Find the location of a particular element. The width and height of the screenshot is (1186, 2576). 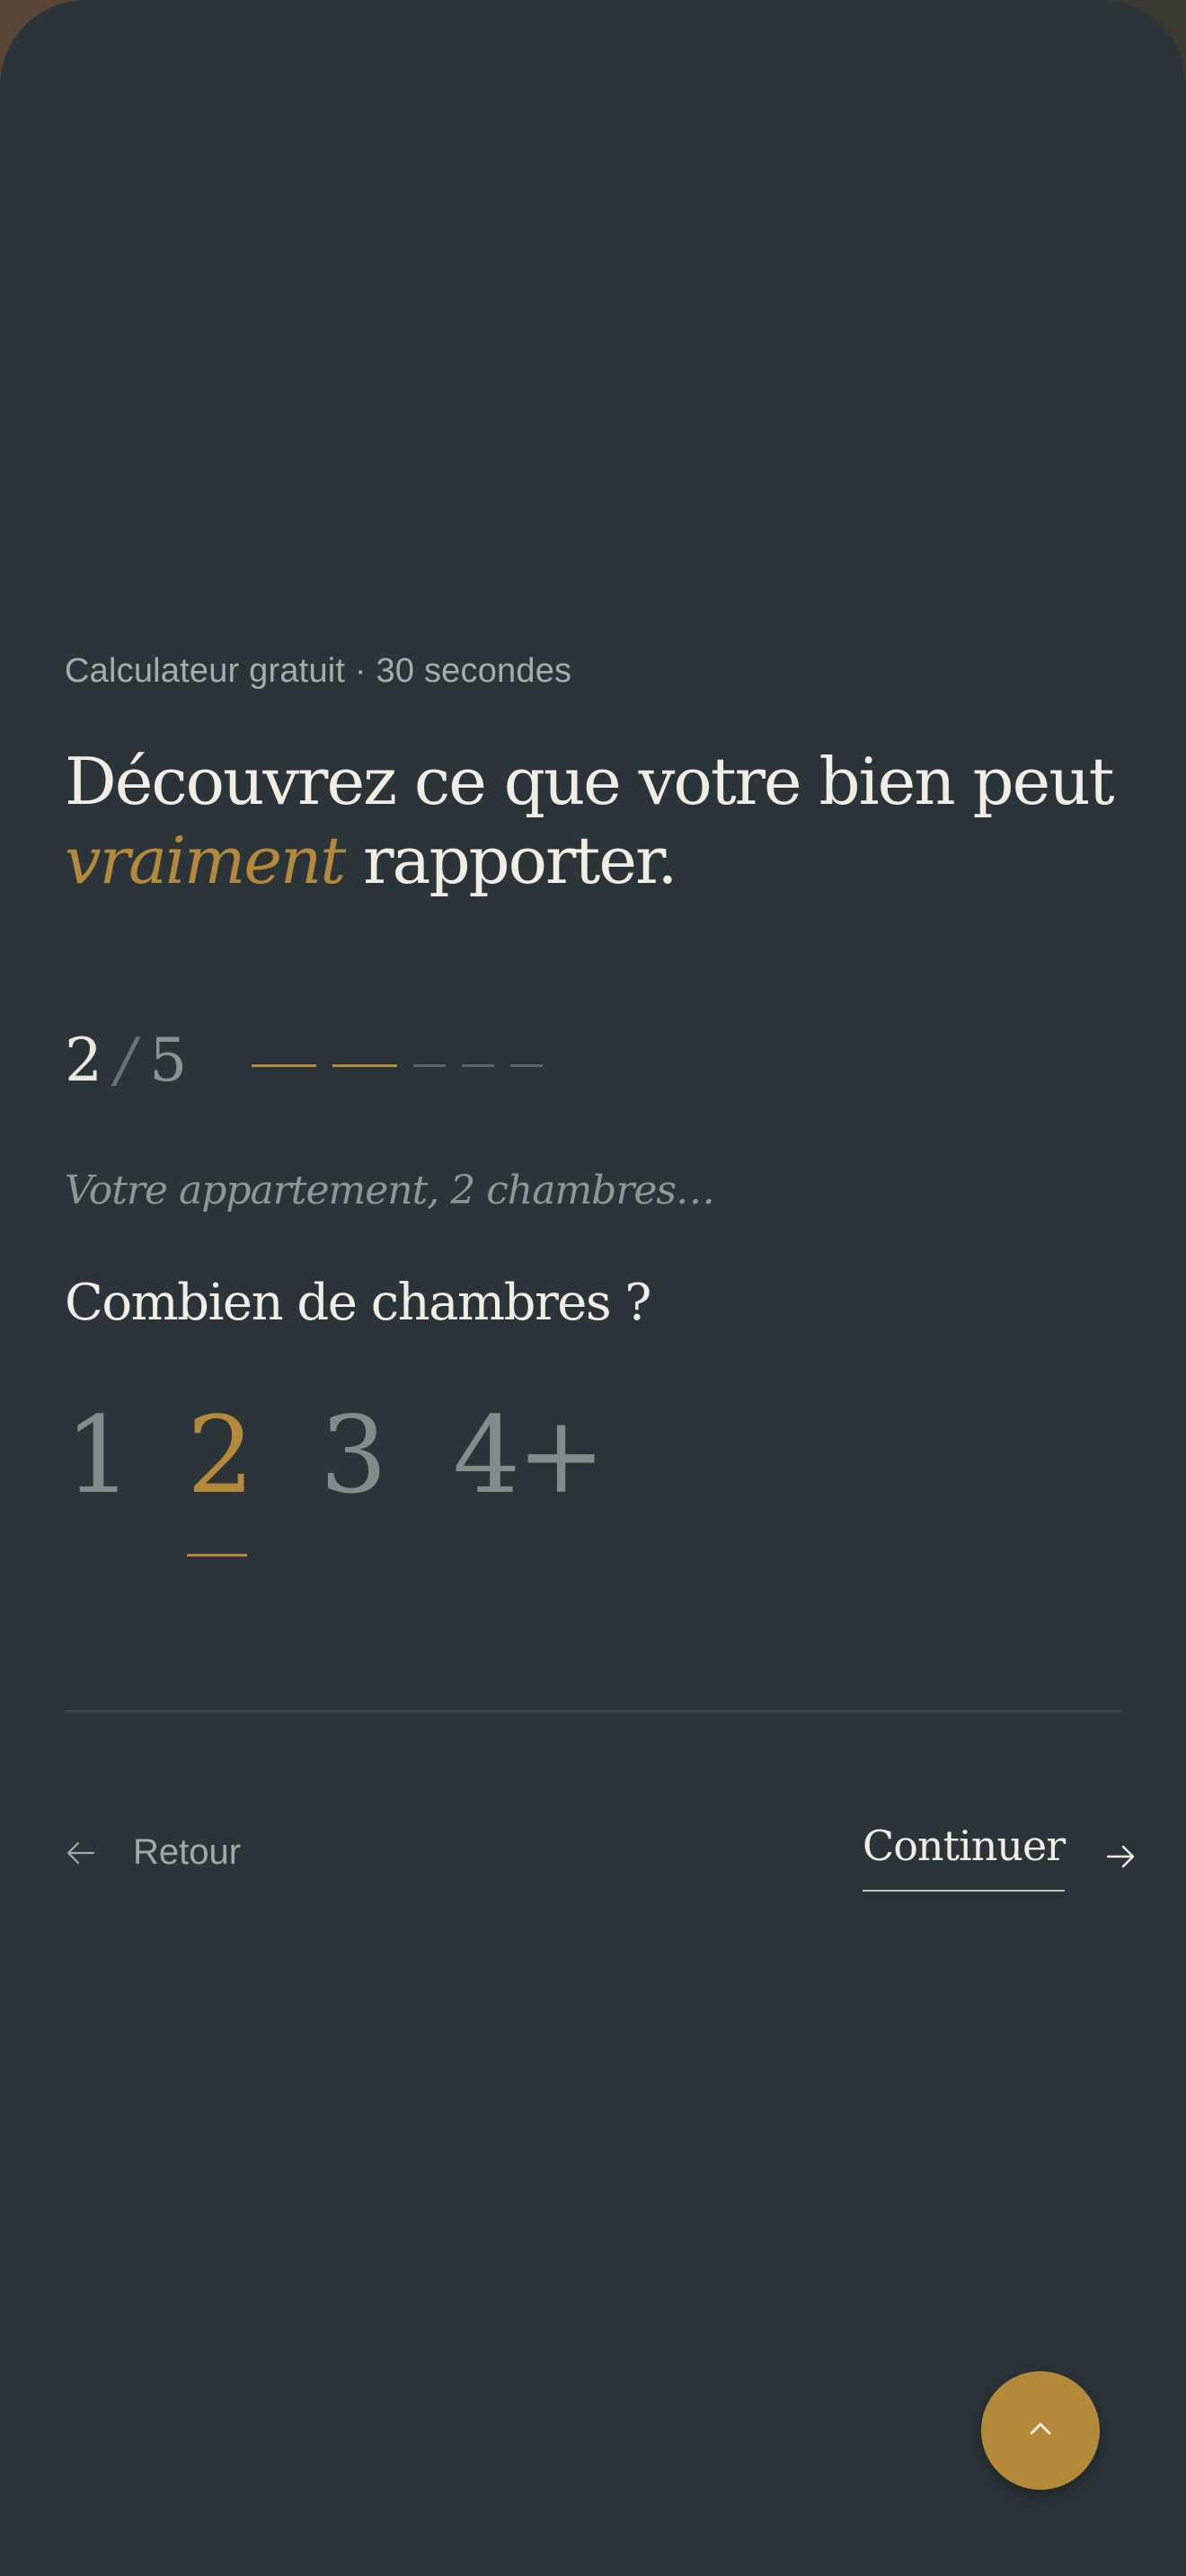

step-counter: 2/5 is located at coordinates (126, 1060).